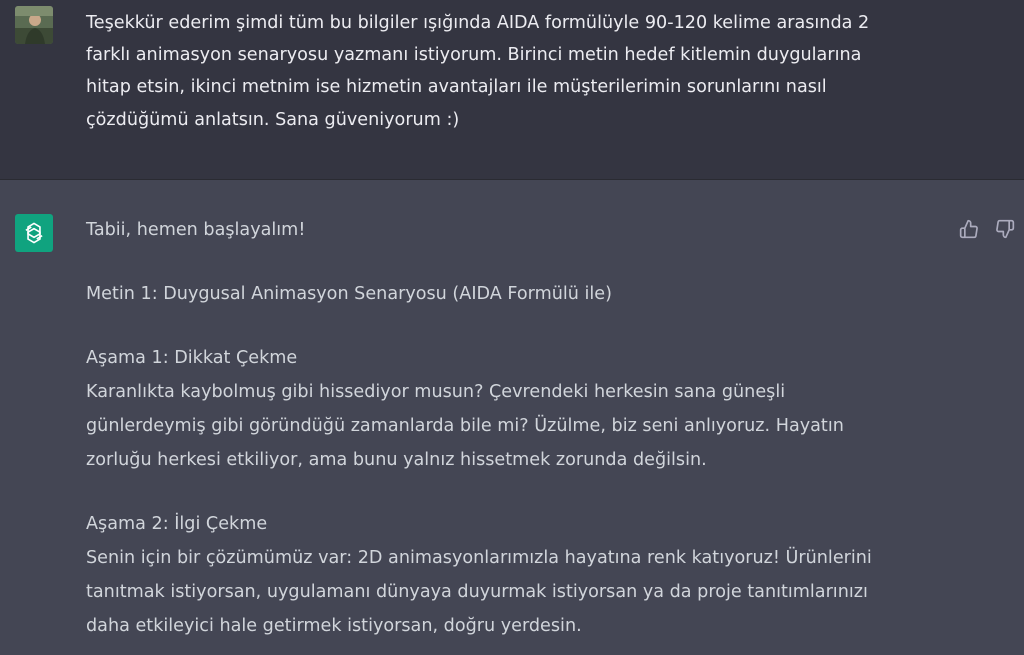  I want to click on stage2-heading: Aşama 2: İlgi Çekme, so click(177, 524).